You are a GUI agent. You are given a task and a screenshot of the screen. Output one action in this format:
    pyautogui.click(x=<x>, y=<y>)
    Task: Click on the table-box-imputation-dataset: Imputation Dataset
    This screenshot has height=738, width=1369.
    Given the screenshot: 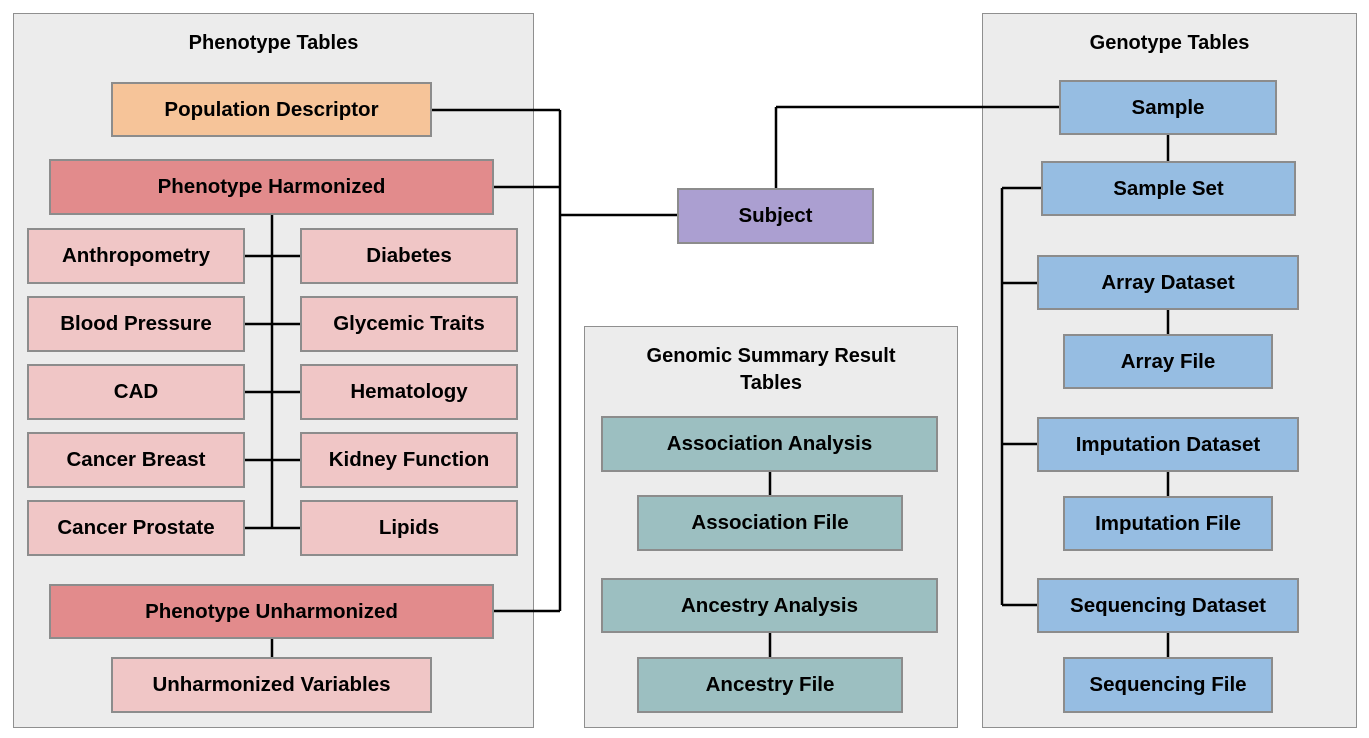 What is the action you would take?
    pyautogui.click(x=1168, y=444)
    